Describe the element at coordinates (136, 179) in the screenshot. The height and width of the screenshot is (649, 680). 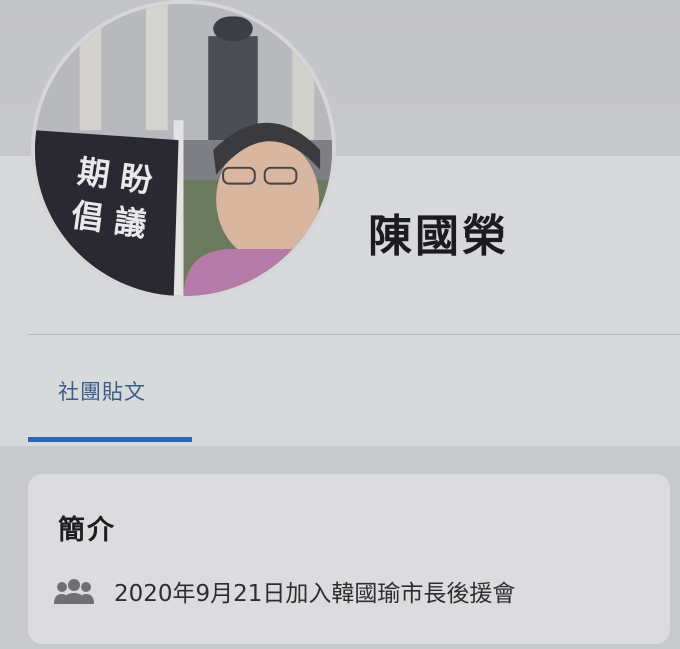
I see `avatar-banner-char: 盼` at that location.